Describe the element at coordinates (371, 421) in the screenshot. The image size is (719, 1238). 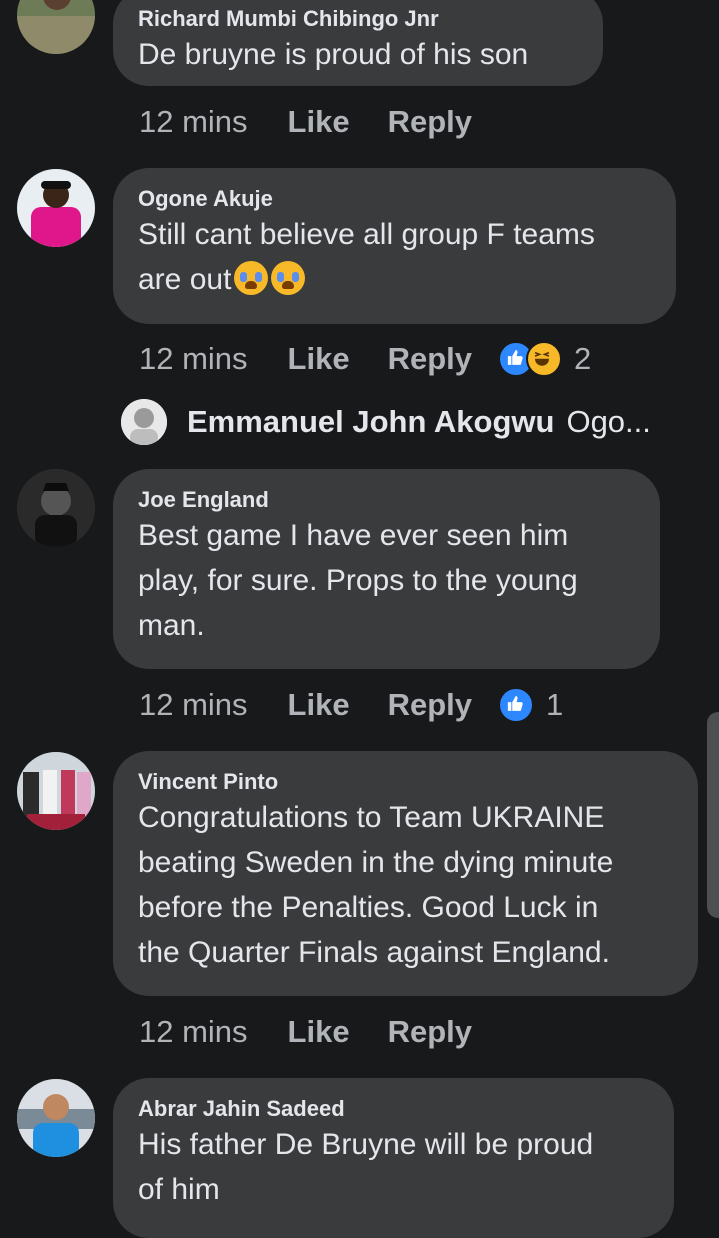
I see `reply-author: Emmanuel John Akogwu` at that location.